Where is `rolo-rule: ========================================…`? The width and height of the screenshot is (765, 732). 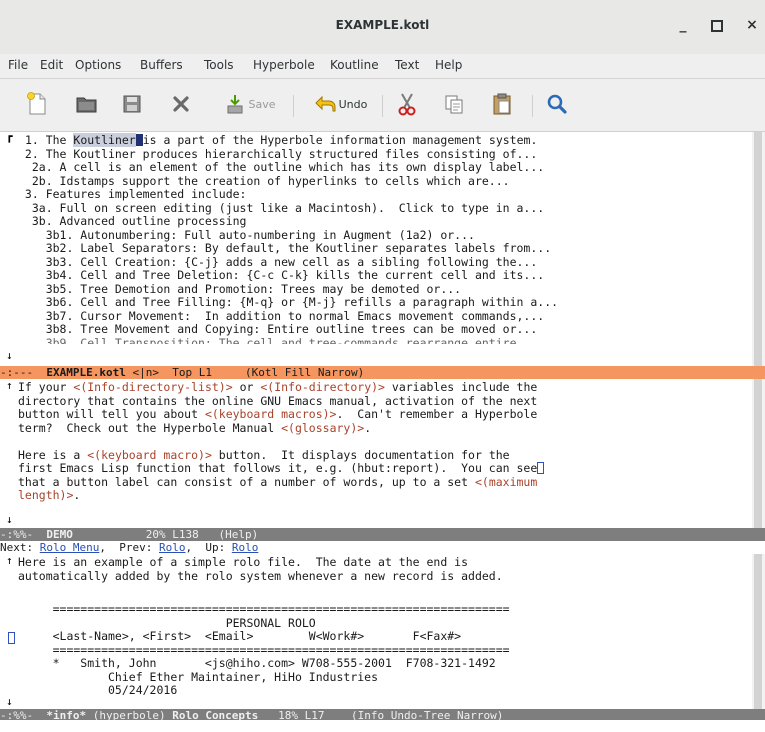 rolo-rule: ========================================… is located at coordinates (264, 609).